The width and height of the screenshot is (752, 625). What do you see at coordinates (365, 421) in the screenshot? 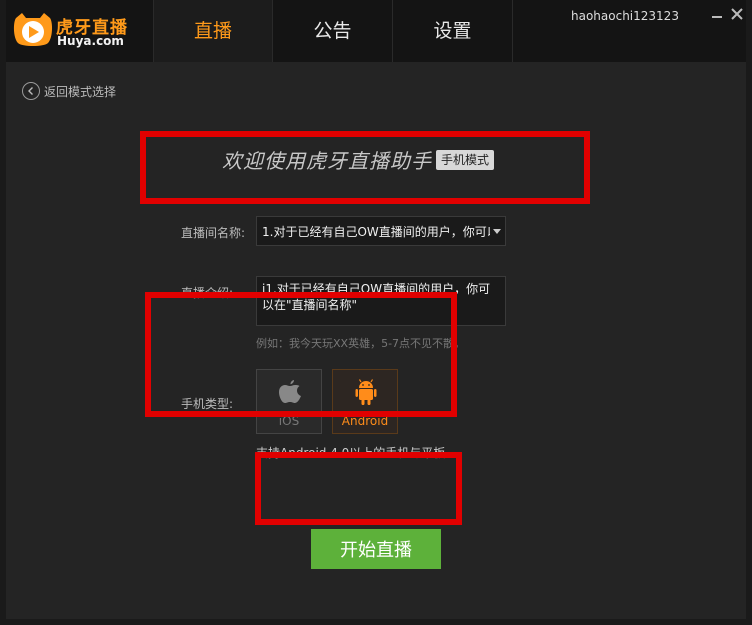
I see `phone-option-android-label: Android` at bounding box center [365, 421].